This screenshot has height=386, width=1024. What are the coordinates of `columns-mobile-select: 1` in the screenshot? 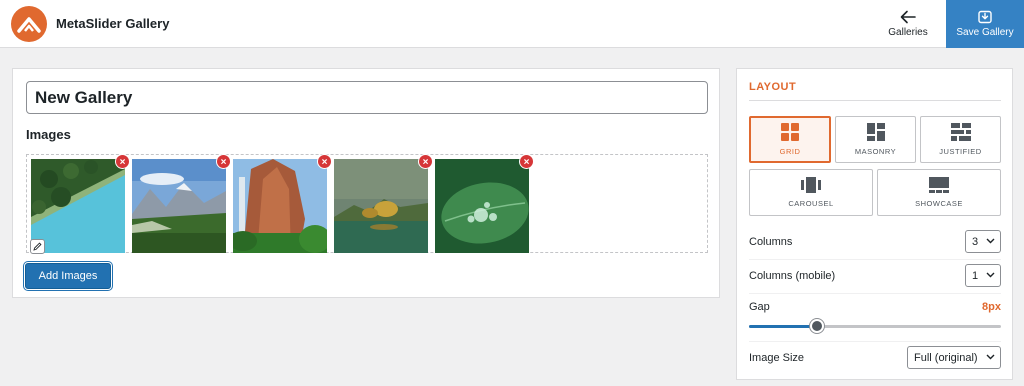 It's located at (983, 275).